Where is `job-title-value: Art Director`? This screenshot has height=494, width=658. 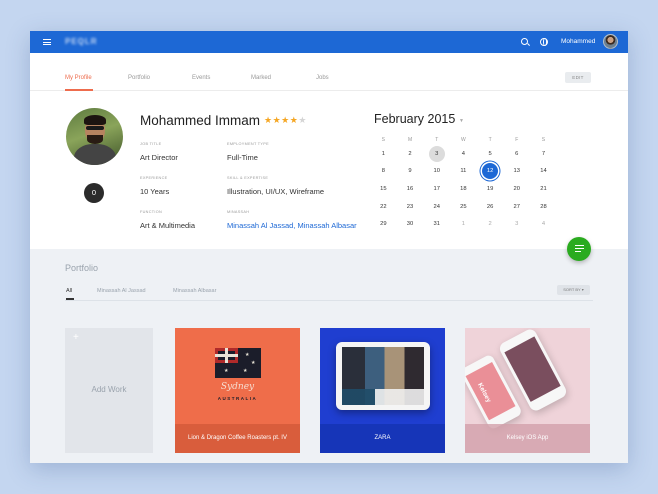 job-title-value: Art Director is located at coordinates (159, 157).